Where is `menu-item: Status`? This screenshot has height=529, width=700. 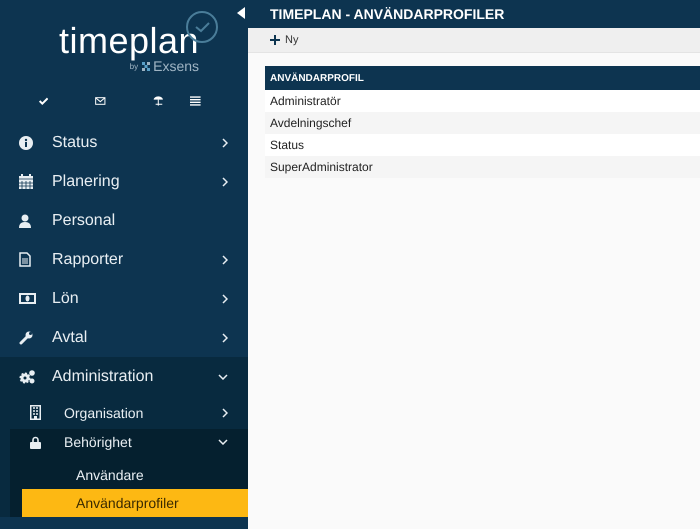
menu-item: Status is located at coordinates (124, 142).